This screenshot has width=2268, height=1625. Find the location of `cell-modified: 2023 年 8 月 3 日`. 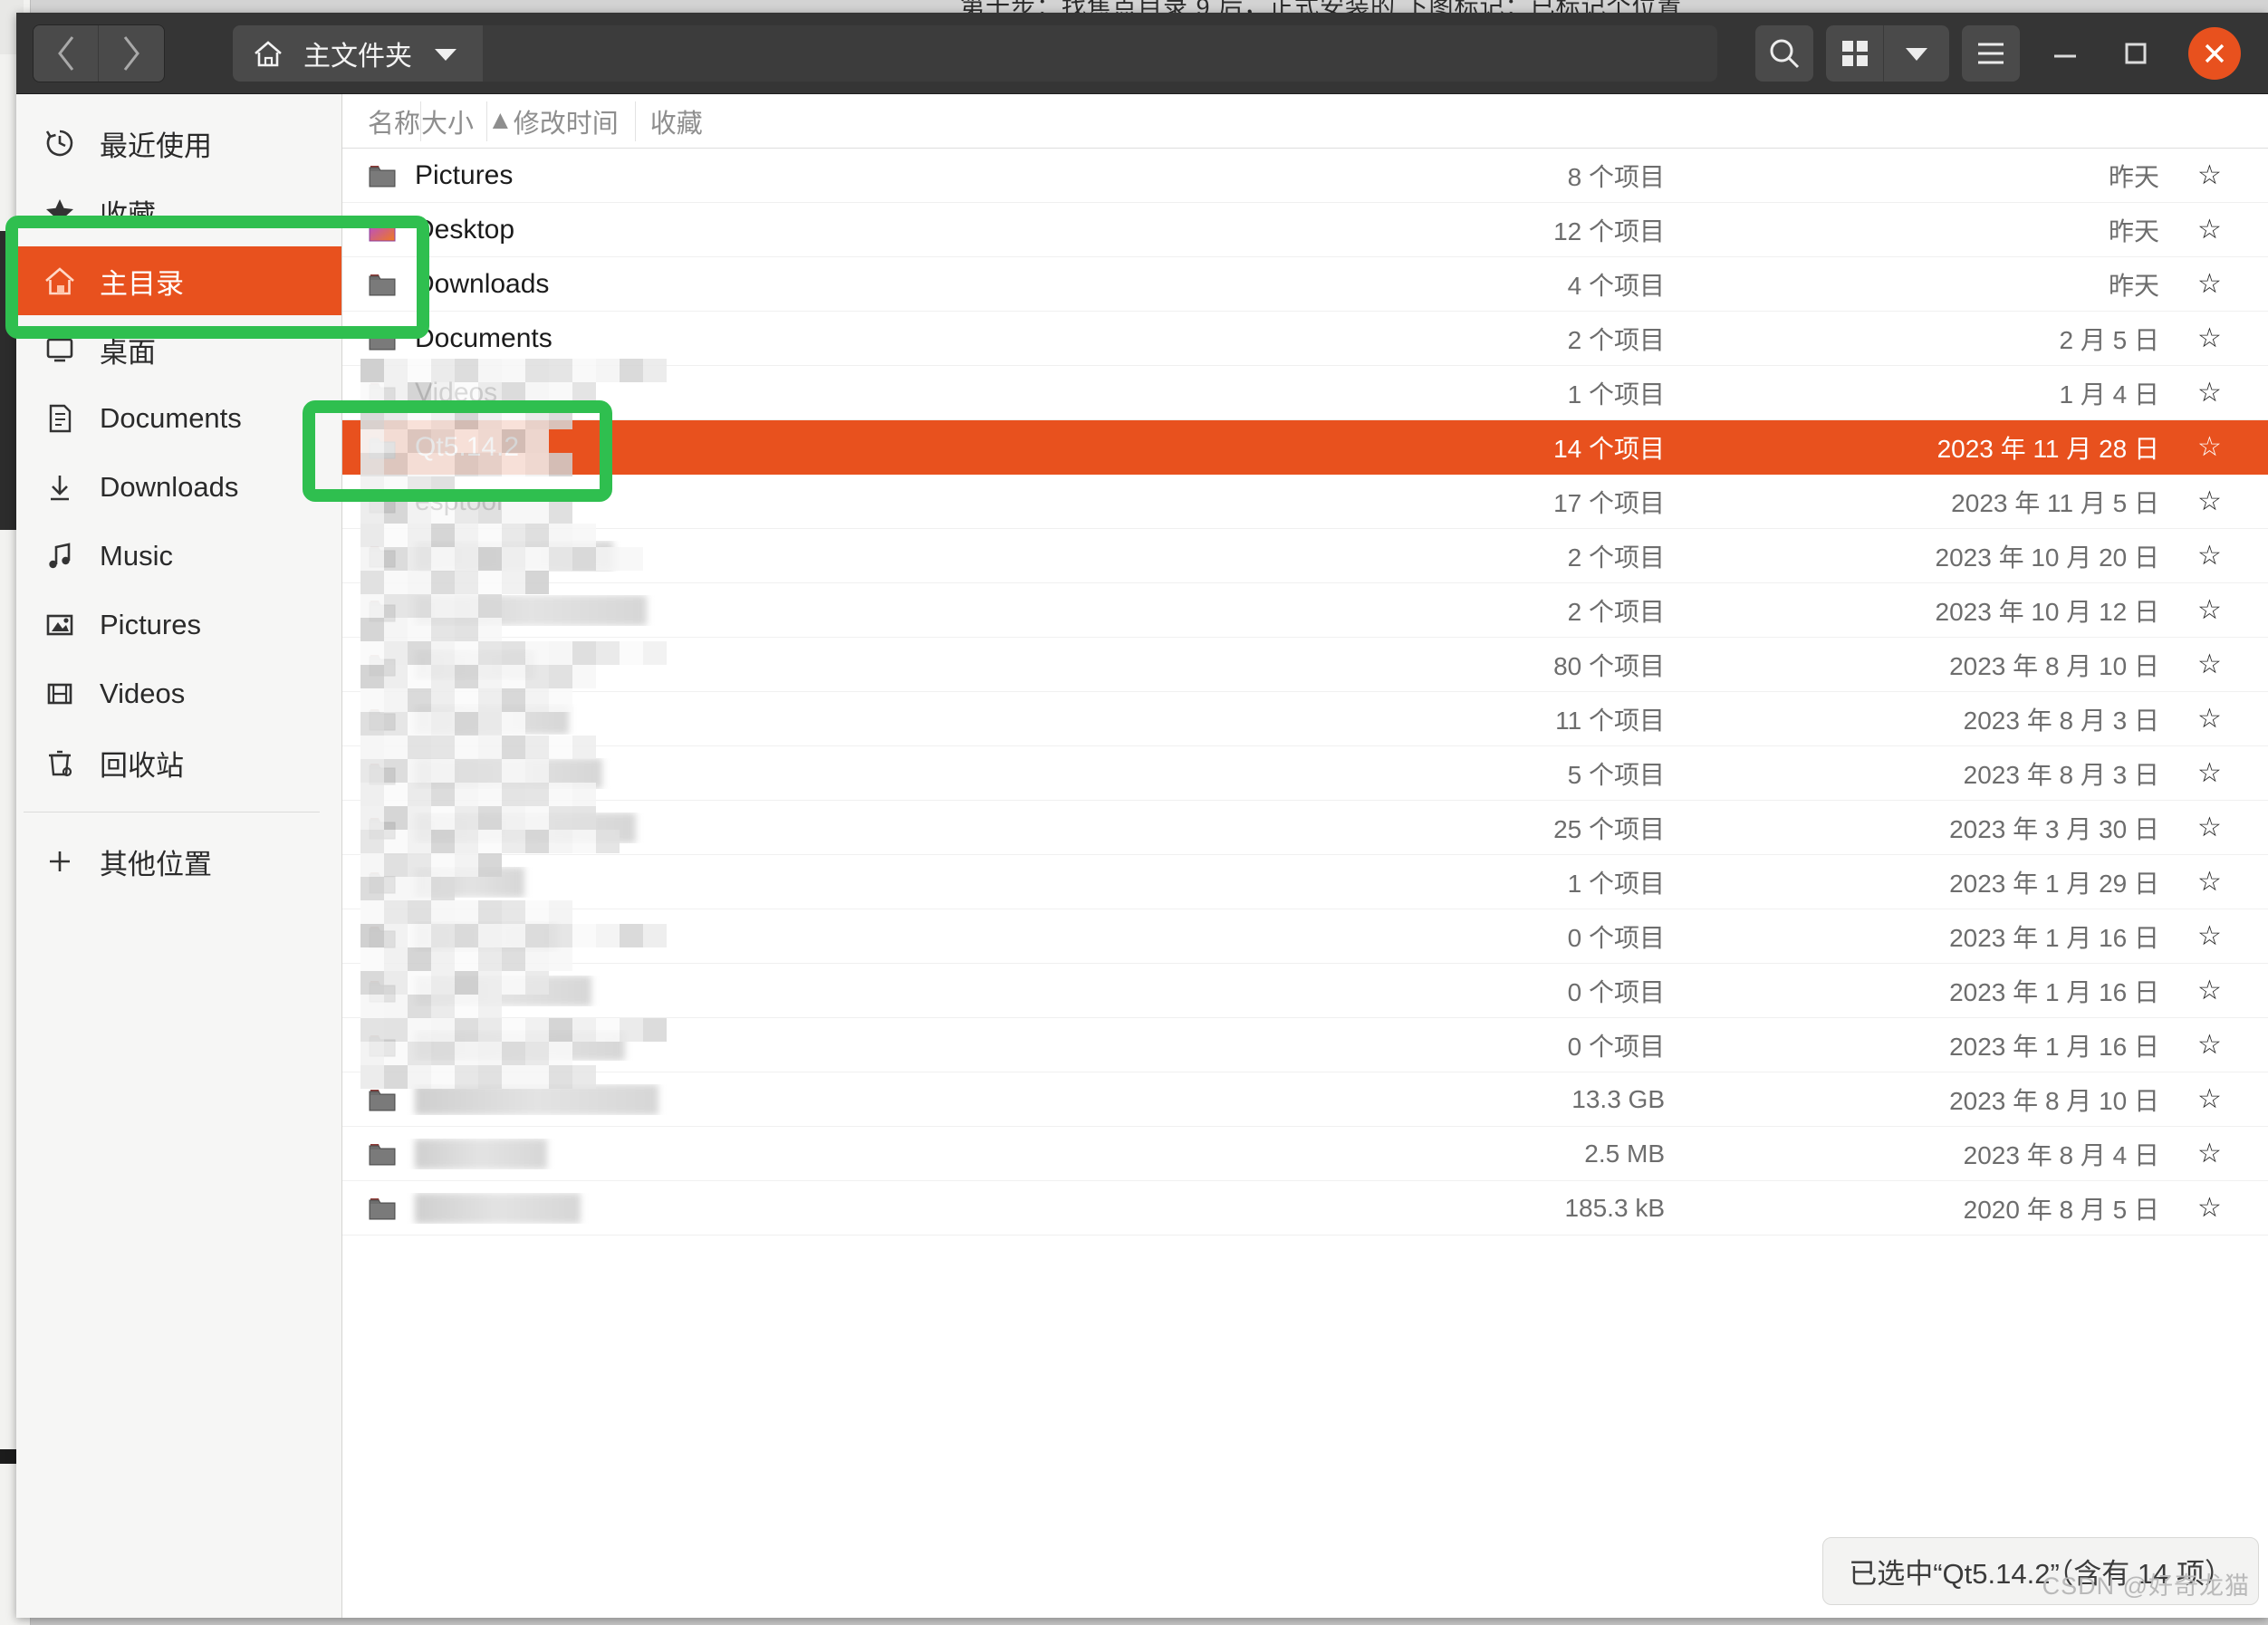

cell-modified: 2023 年 8 月 3 日 is located at coordinates (2061, 775).